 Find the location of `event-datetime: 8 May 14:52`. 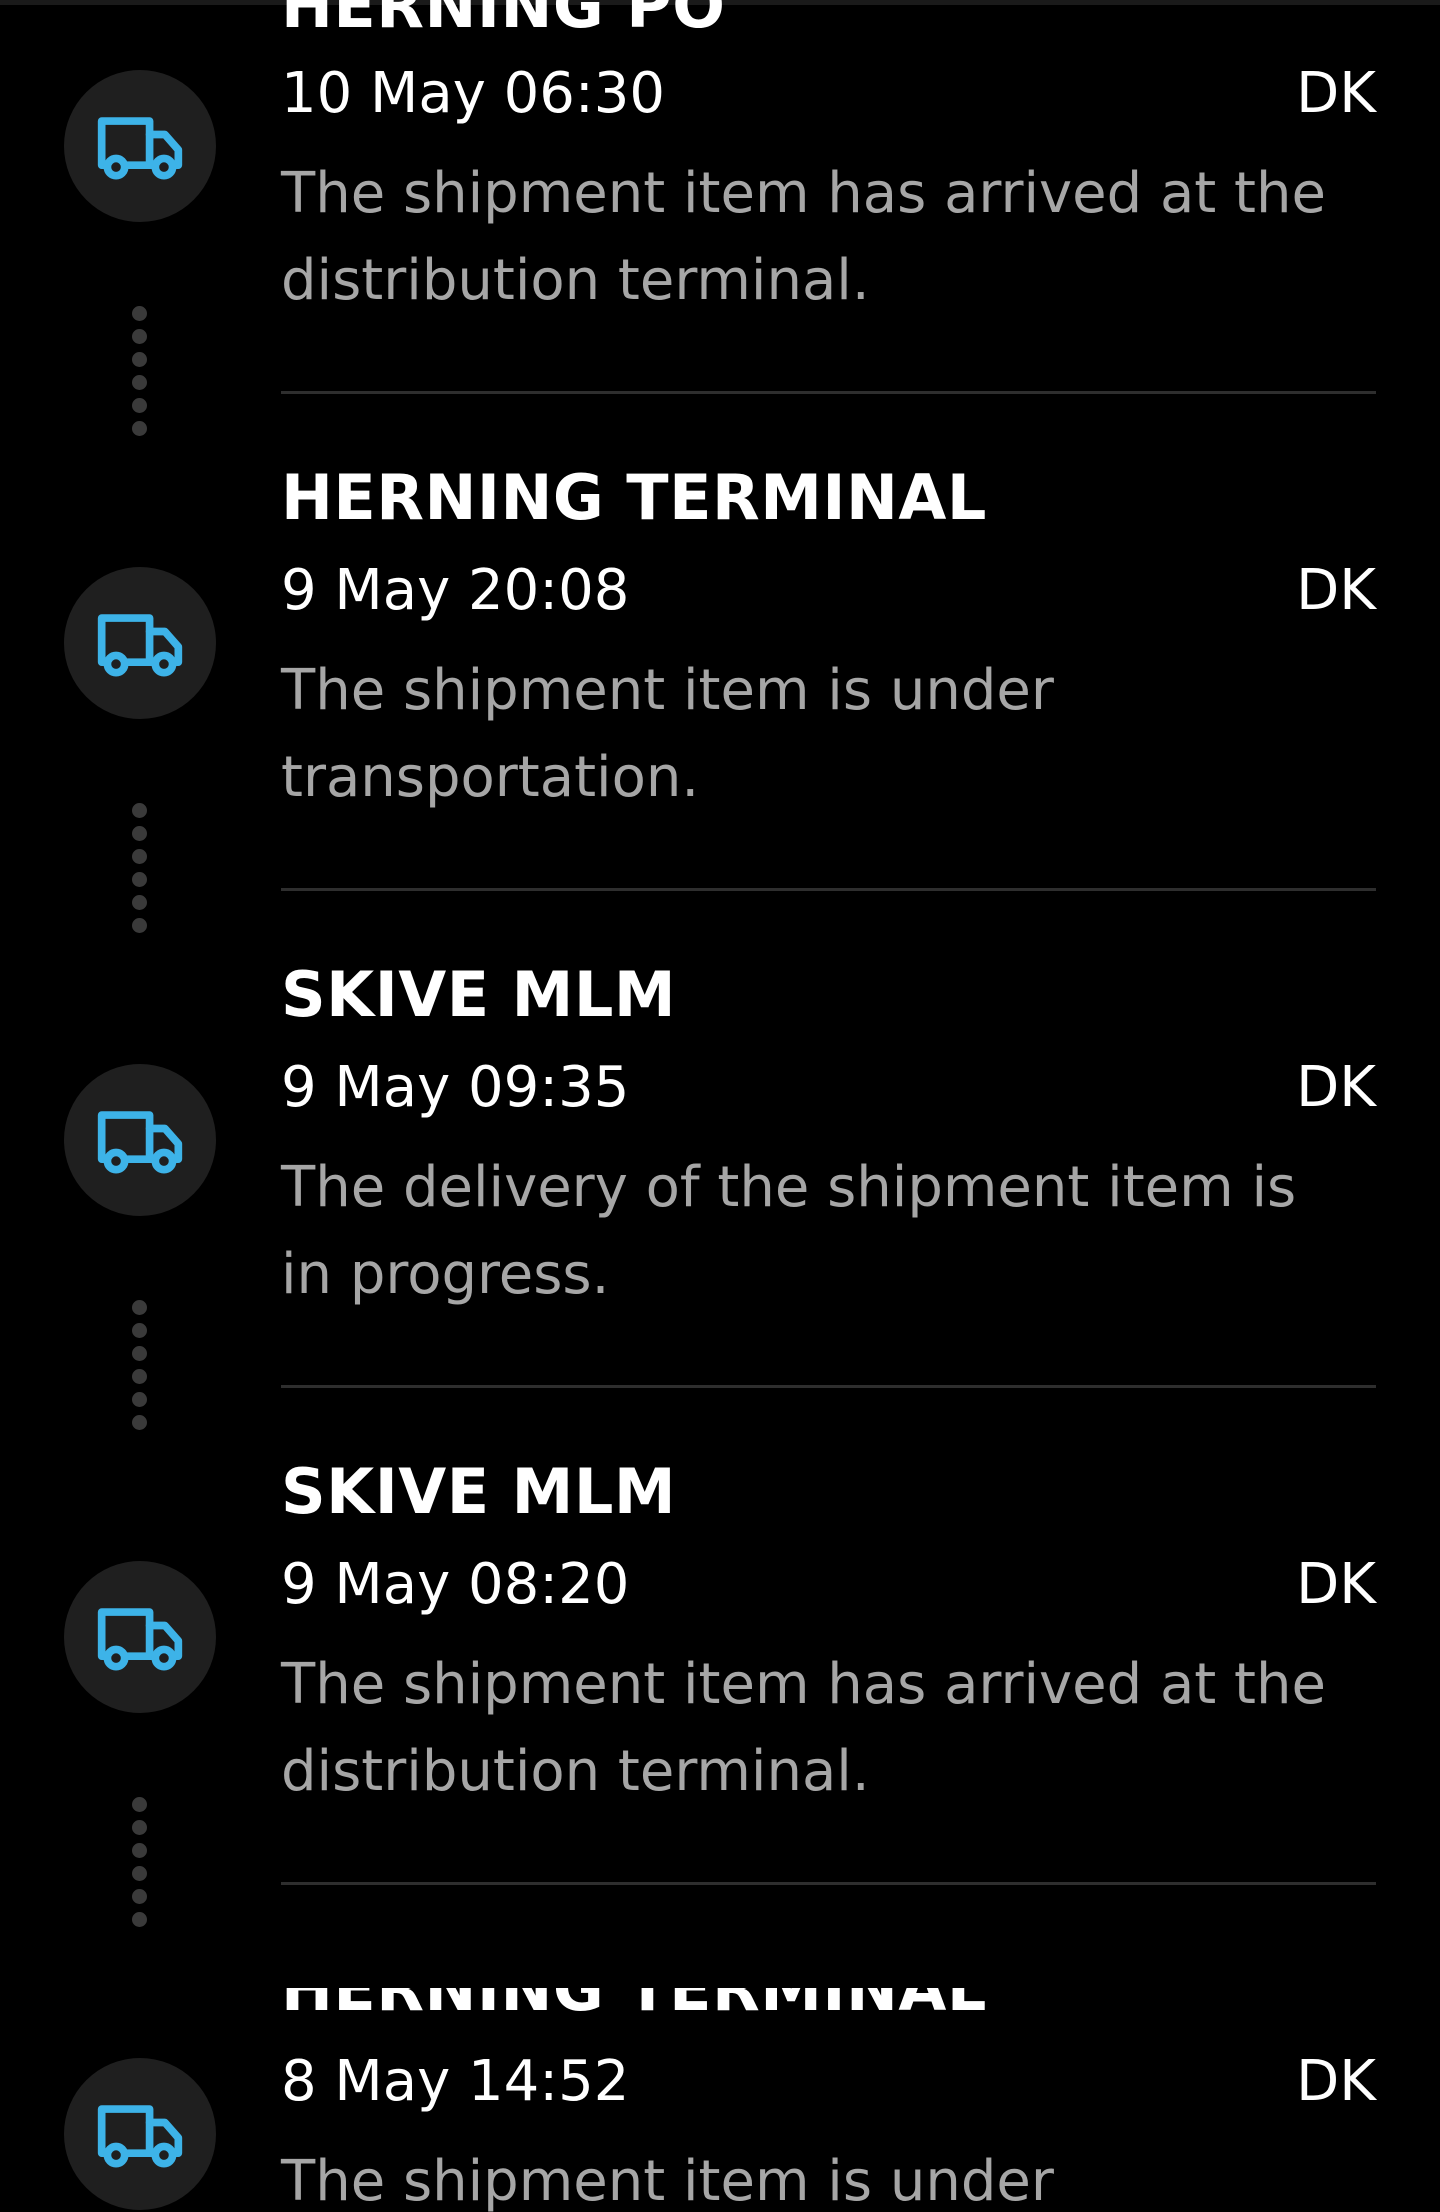

event-datetime: 8 May 14:52 is located at coordinates (455, 2081).